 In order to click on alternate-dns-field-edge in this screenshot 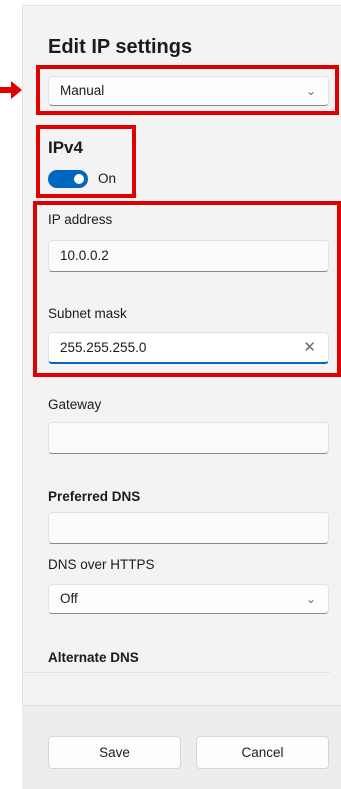, I will do `click(176, 677)`.